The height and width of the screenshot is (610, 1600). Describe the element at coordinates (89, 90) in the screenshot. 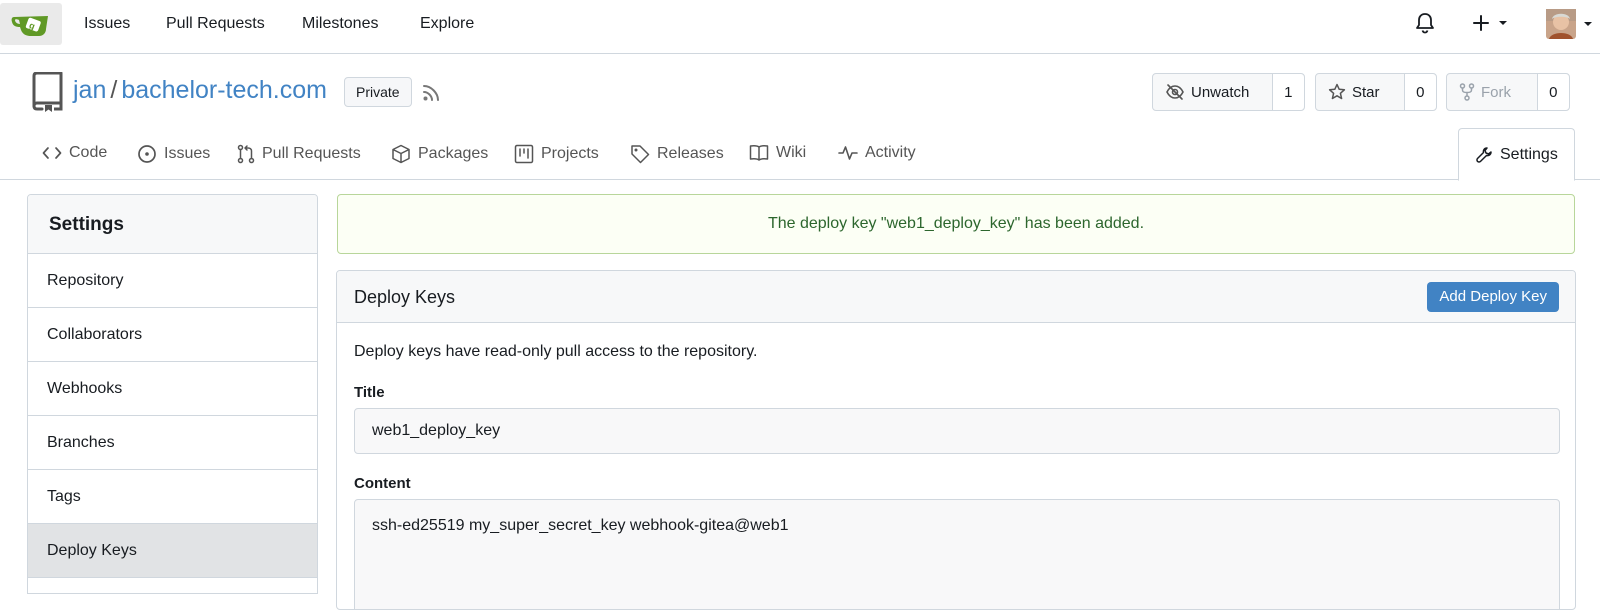

I see `repo-owner-link: jan` at that location.